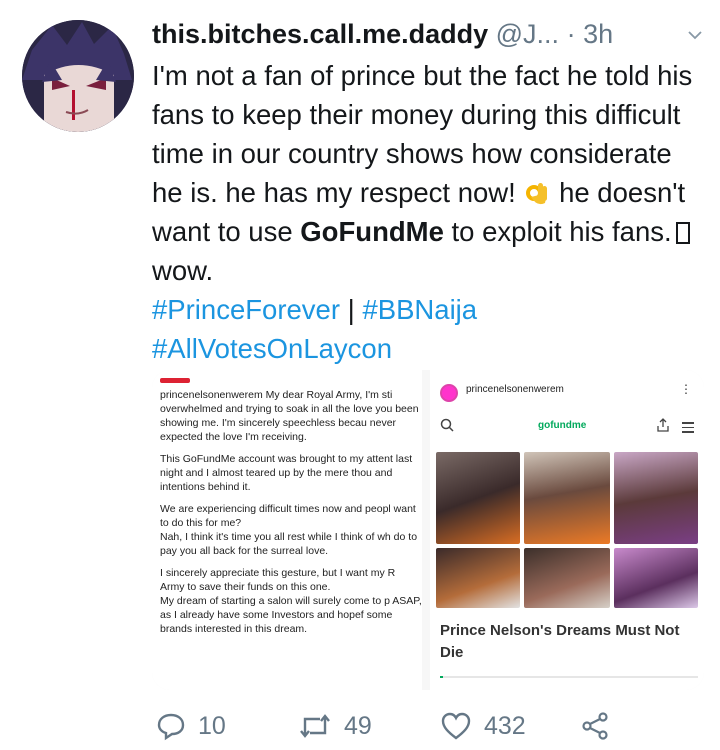  I want to click on like-count: 432, so click(505, 725).